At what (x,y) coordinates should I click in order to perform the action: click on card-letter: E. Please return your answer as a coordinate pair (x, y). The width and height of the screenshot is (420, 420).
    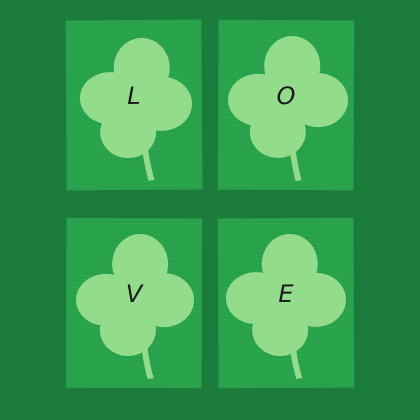
    Looking at the image, I should click on (286, 294).